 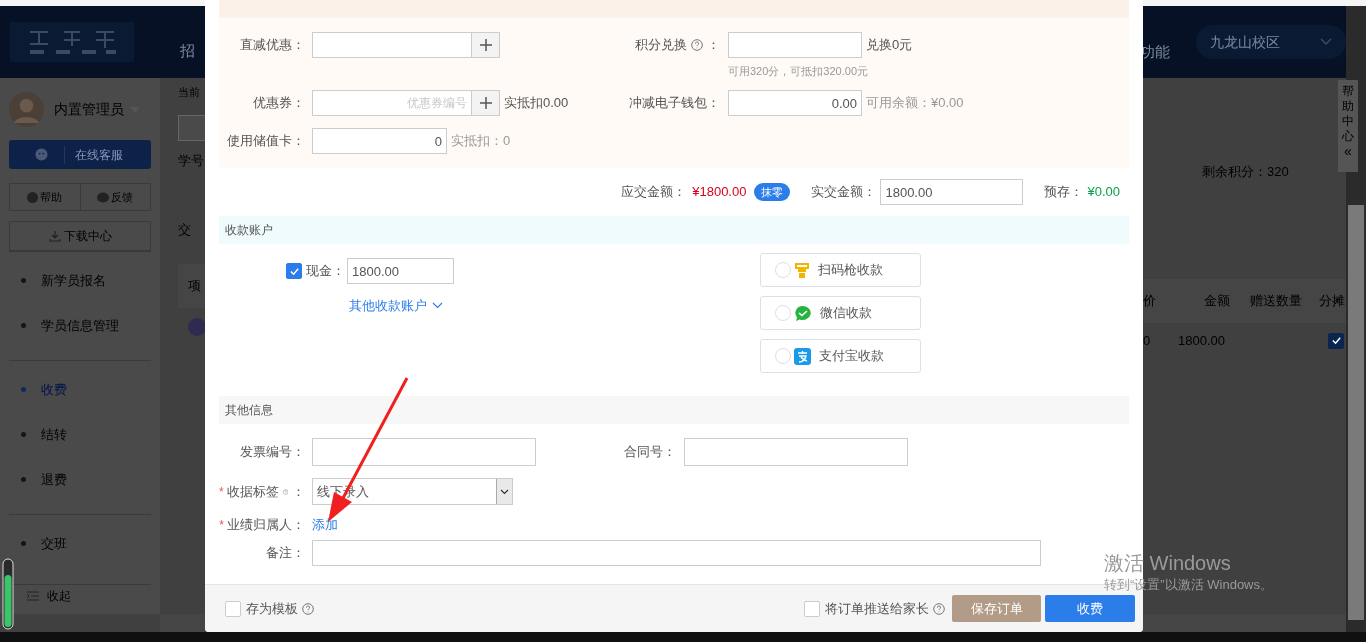 What do you see at coordinates (1331, 300) in the screenshot?
I see `column-header: 分摊` at bounding box center [1331, 300].